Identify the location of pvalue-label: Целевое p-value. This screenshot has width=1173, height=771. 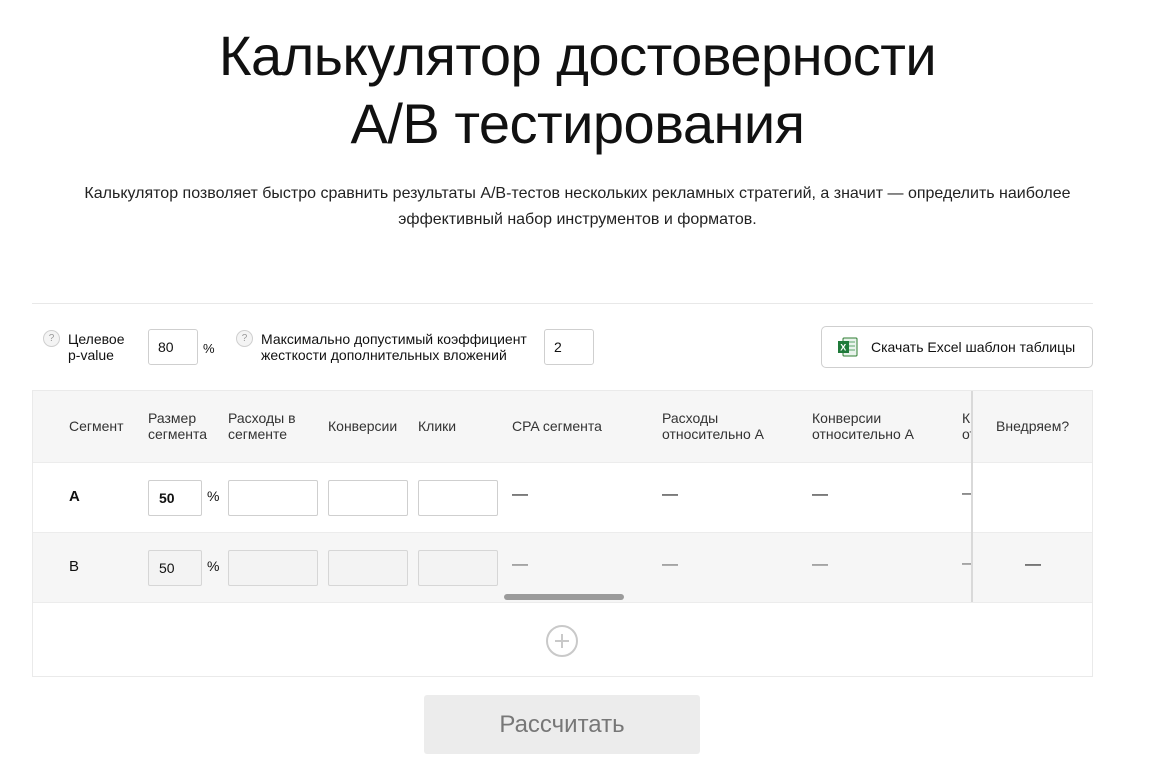
(96, 347).